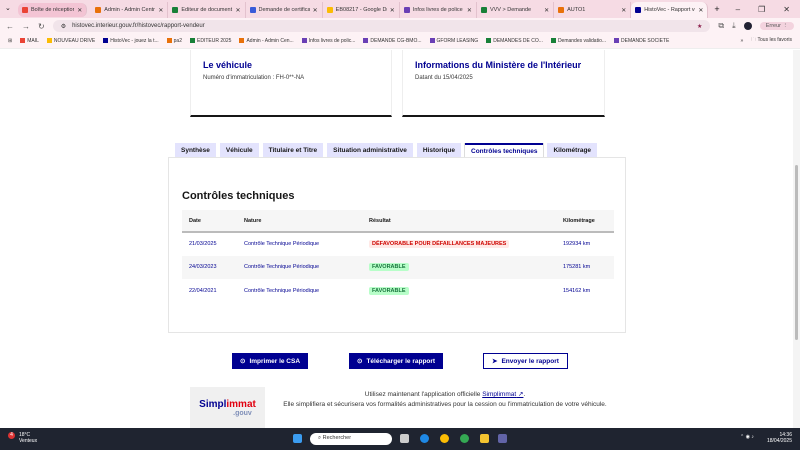  Describe the element at coordinates (284, 10) in the screenshot. I see `browser-tab: Demande de certificat ✕` at that location.